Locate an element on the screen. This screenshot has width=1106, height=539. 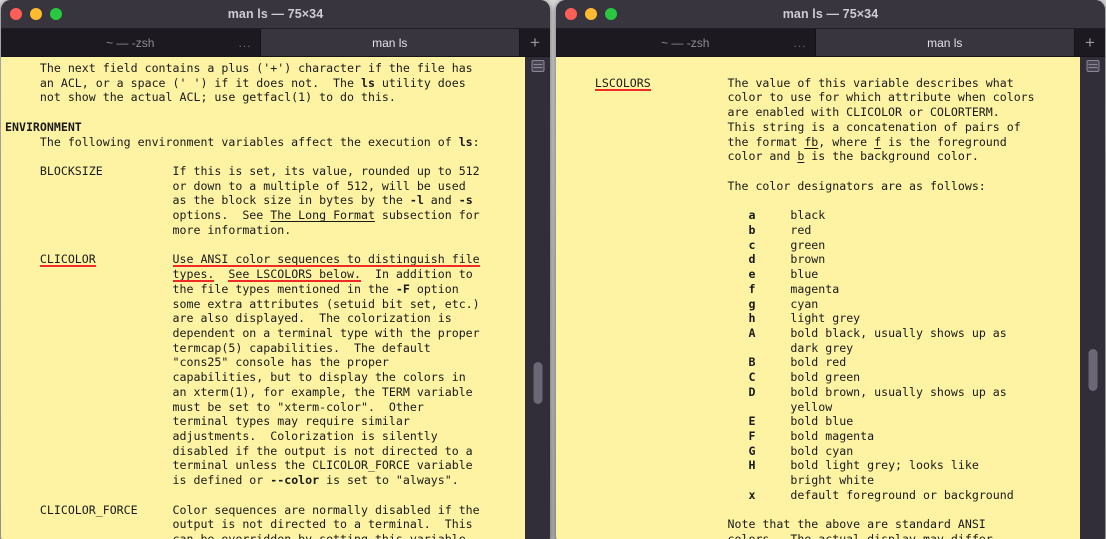
scrollbar-left is located at coordinates (537, 298).